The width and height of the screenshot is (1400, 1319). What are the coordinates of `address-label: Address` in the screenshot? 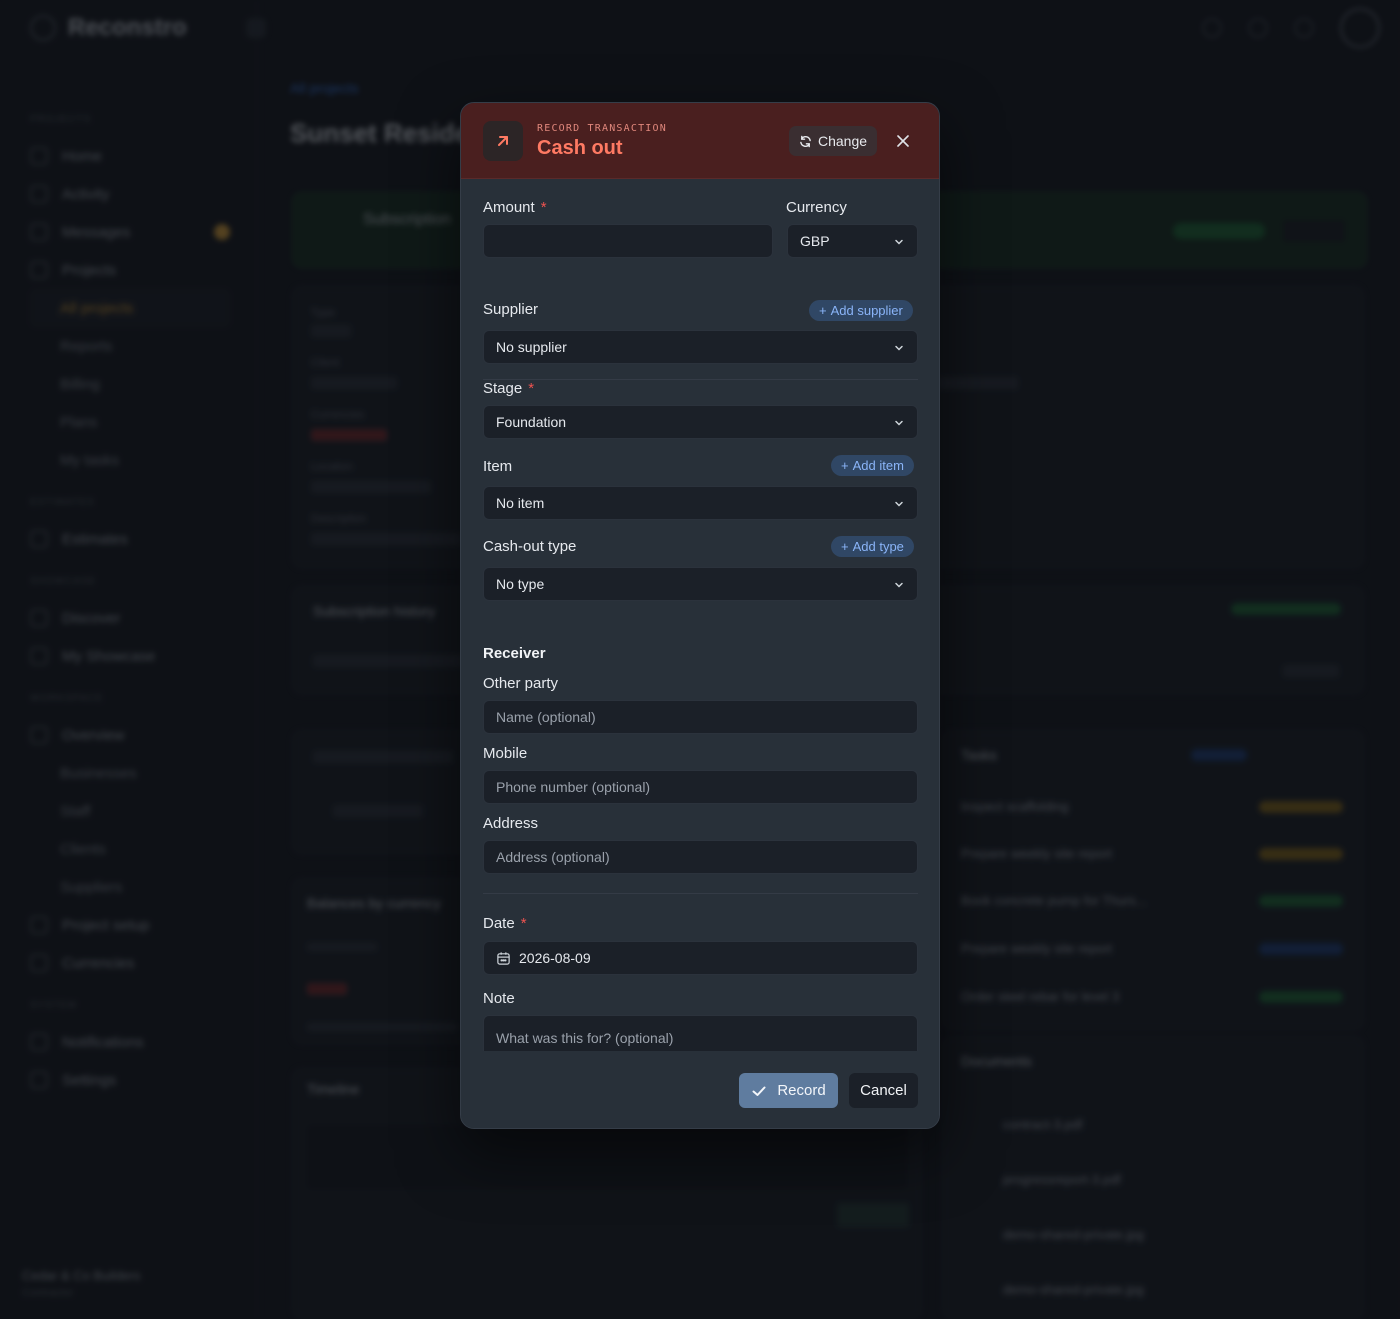 It's located at (511, 823).